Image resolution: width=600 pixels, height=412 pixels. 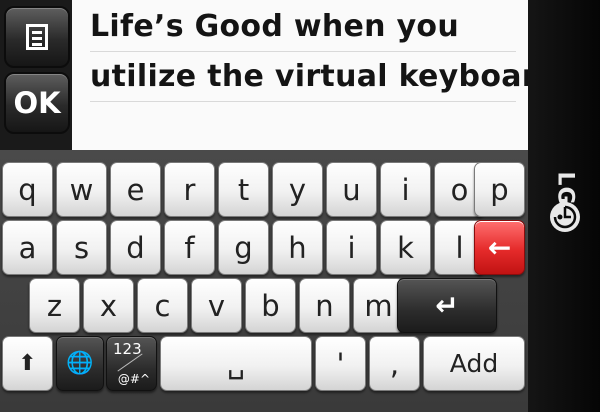 What do you see at coordinates (270, 305) in the screenshot?
I see `key-b: b` at bounding box center [270, 305].